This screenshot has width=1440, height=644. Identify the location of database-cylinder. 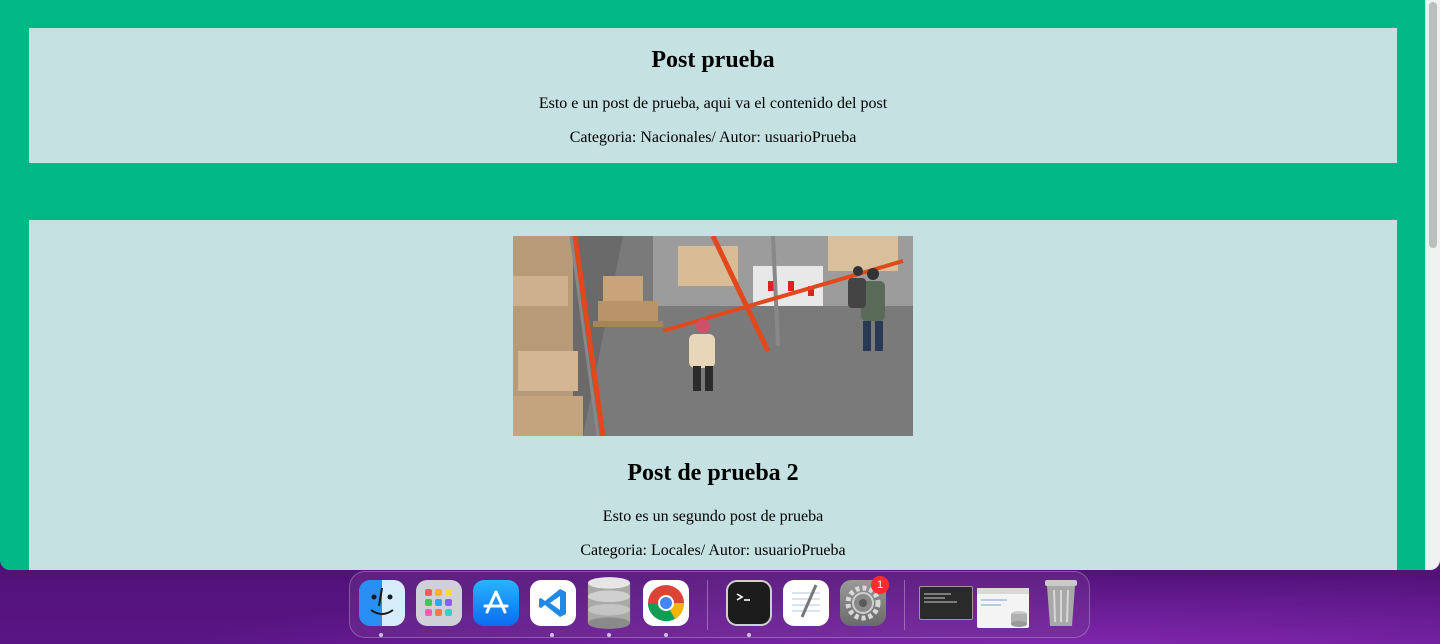
(609, 603).